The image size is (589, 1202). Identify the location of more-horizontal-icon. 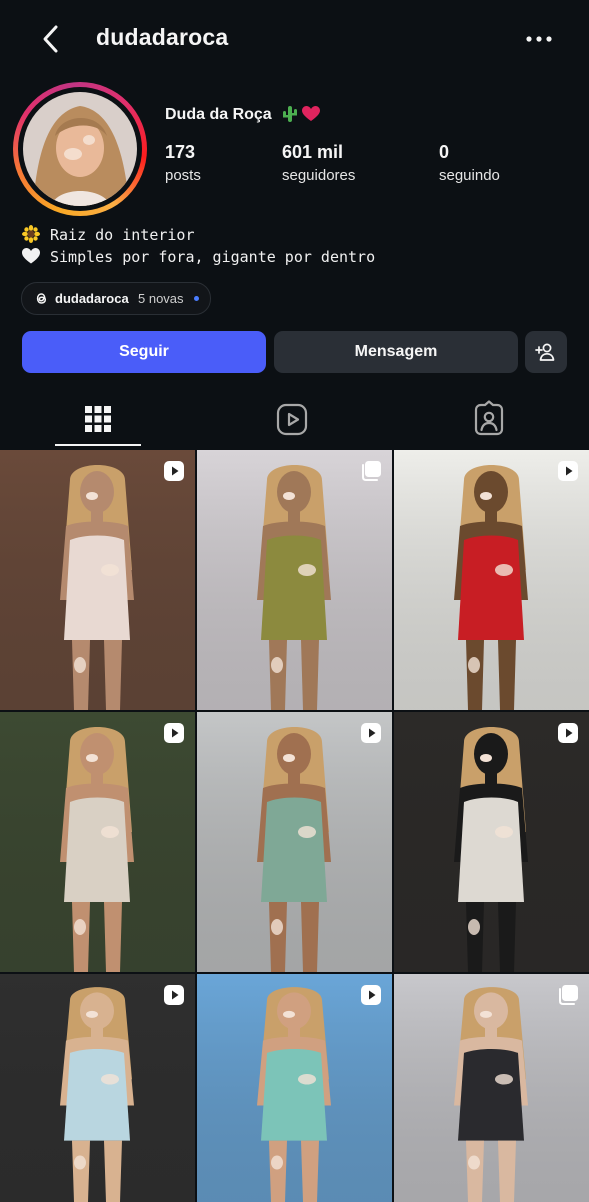
(539, 39).